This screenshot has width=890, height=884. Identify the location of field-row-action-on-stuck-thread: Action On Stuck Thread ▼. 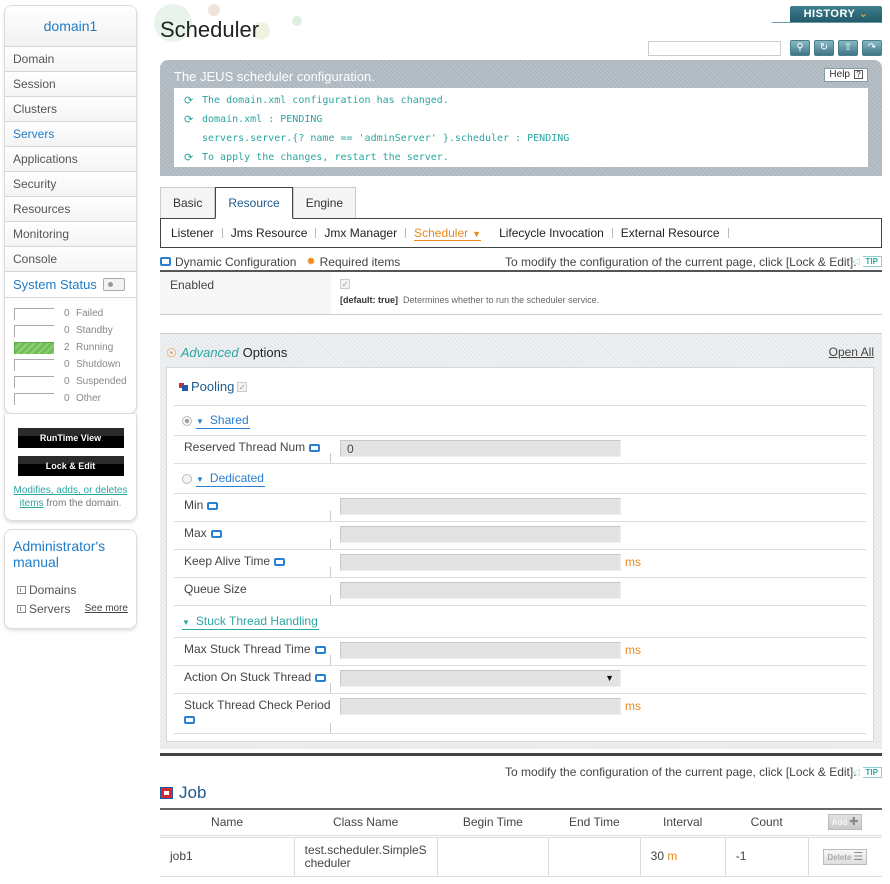
(520, 680).